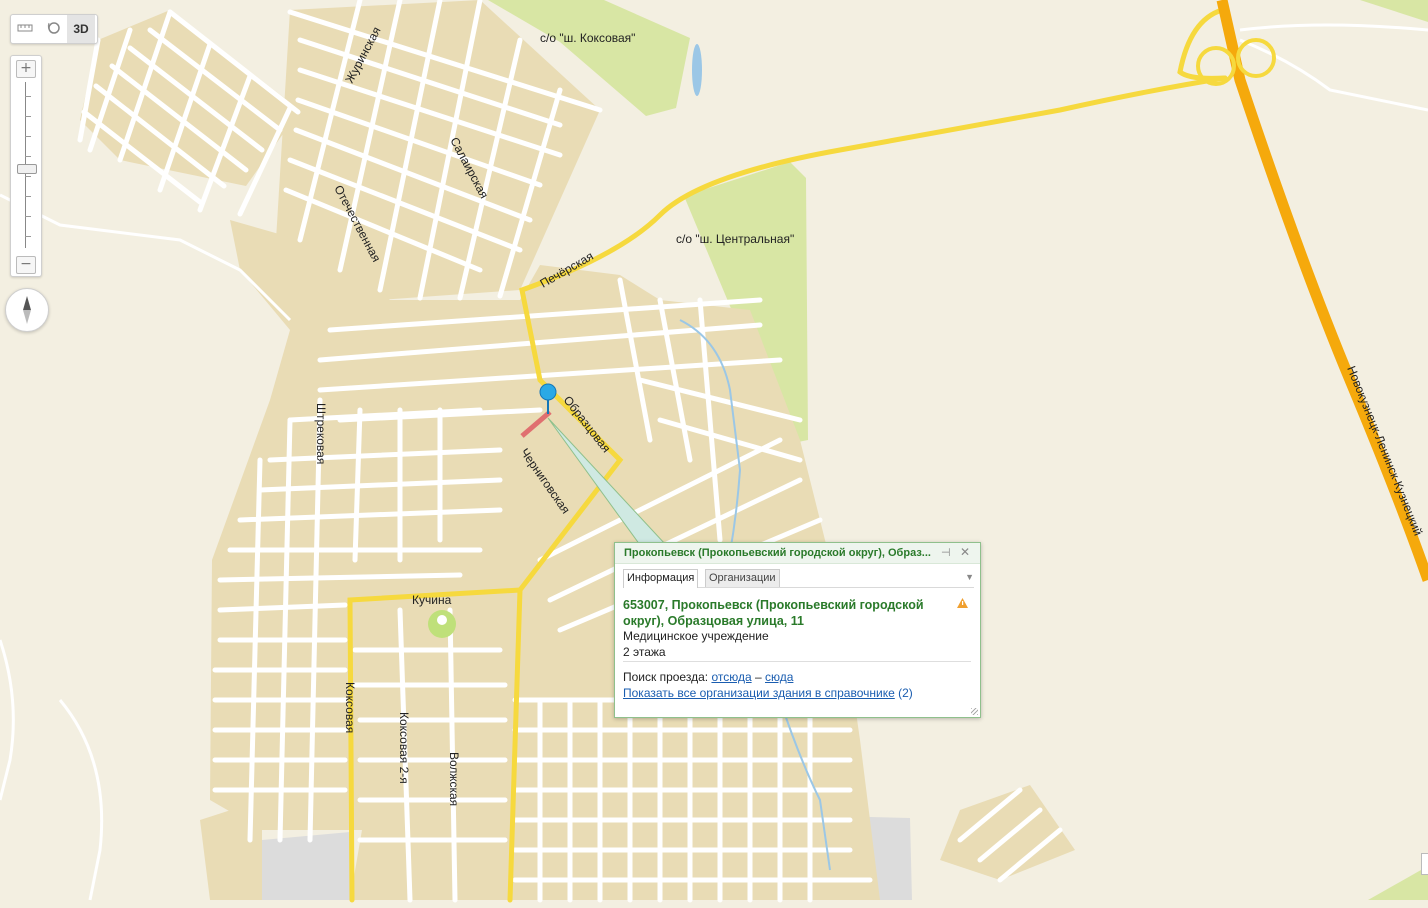  I want to click on street-label-volzhskaya: Волжская, so click(454, 779).